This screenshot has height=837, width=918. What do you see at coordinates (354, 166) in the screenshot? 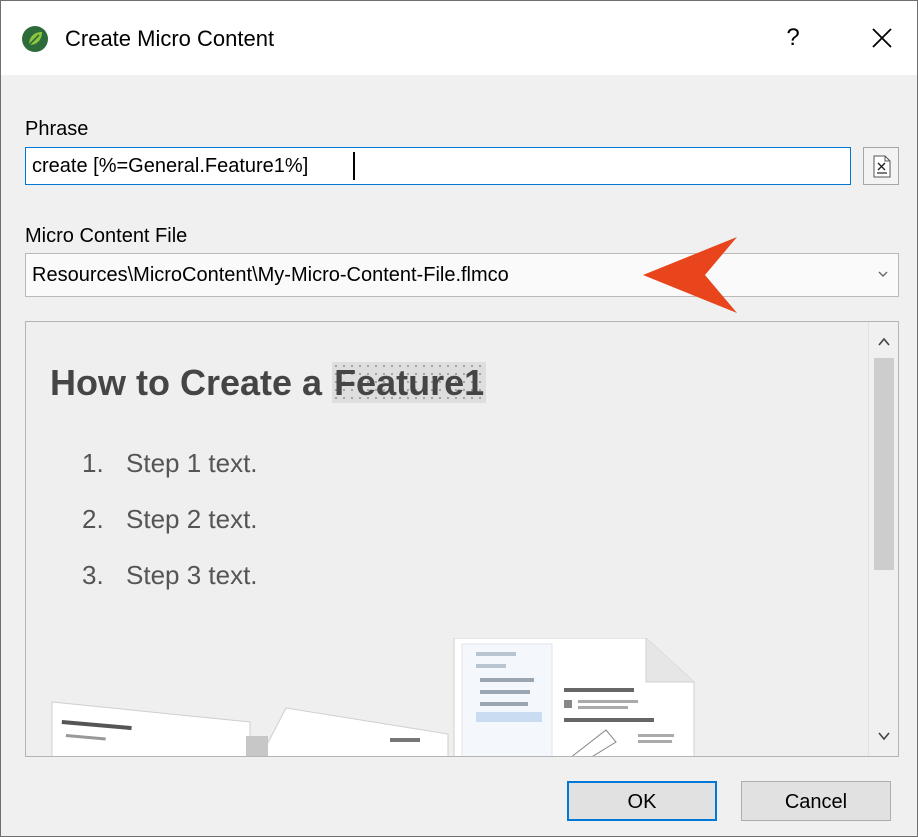
I see `text-caret` at bounding box center [354, 166].